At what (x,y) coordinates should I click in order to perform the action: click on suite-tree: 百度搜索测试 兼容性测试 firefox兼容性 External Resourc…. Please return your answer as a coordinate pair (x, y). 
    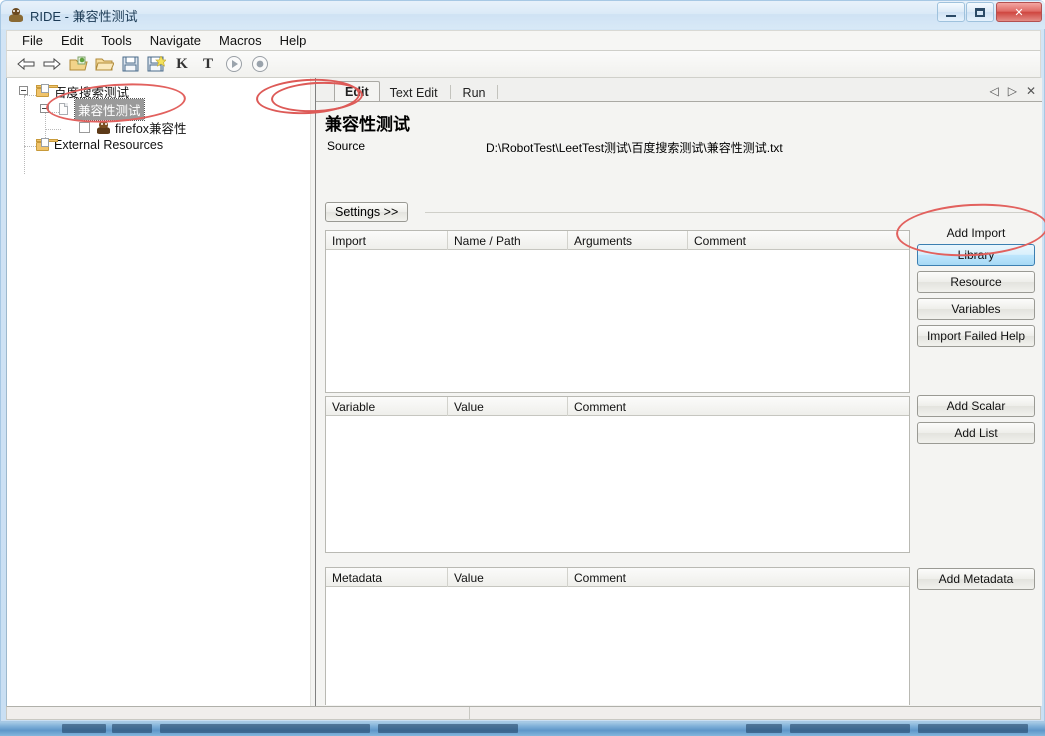
    Looking at the image, I should click on (158, 128).